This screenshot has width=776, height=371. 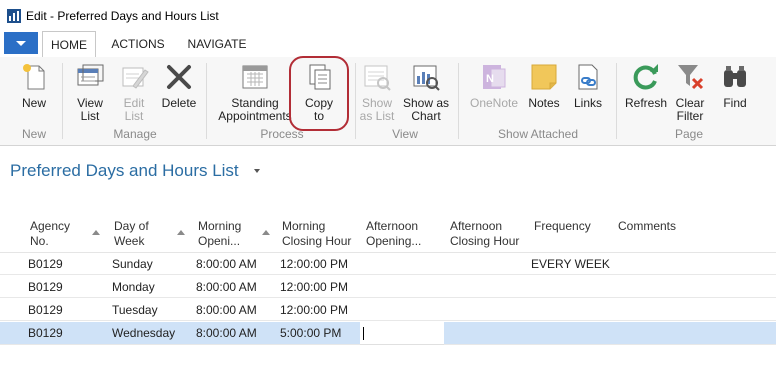 I want to click on window-title: Edit - Preferred Days and Hours List, so click(x=122, y=16).